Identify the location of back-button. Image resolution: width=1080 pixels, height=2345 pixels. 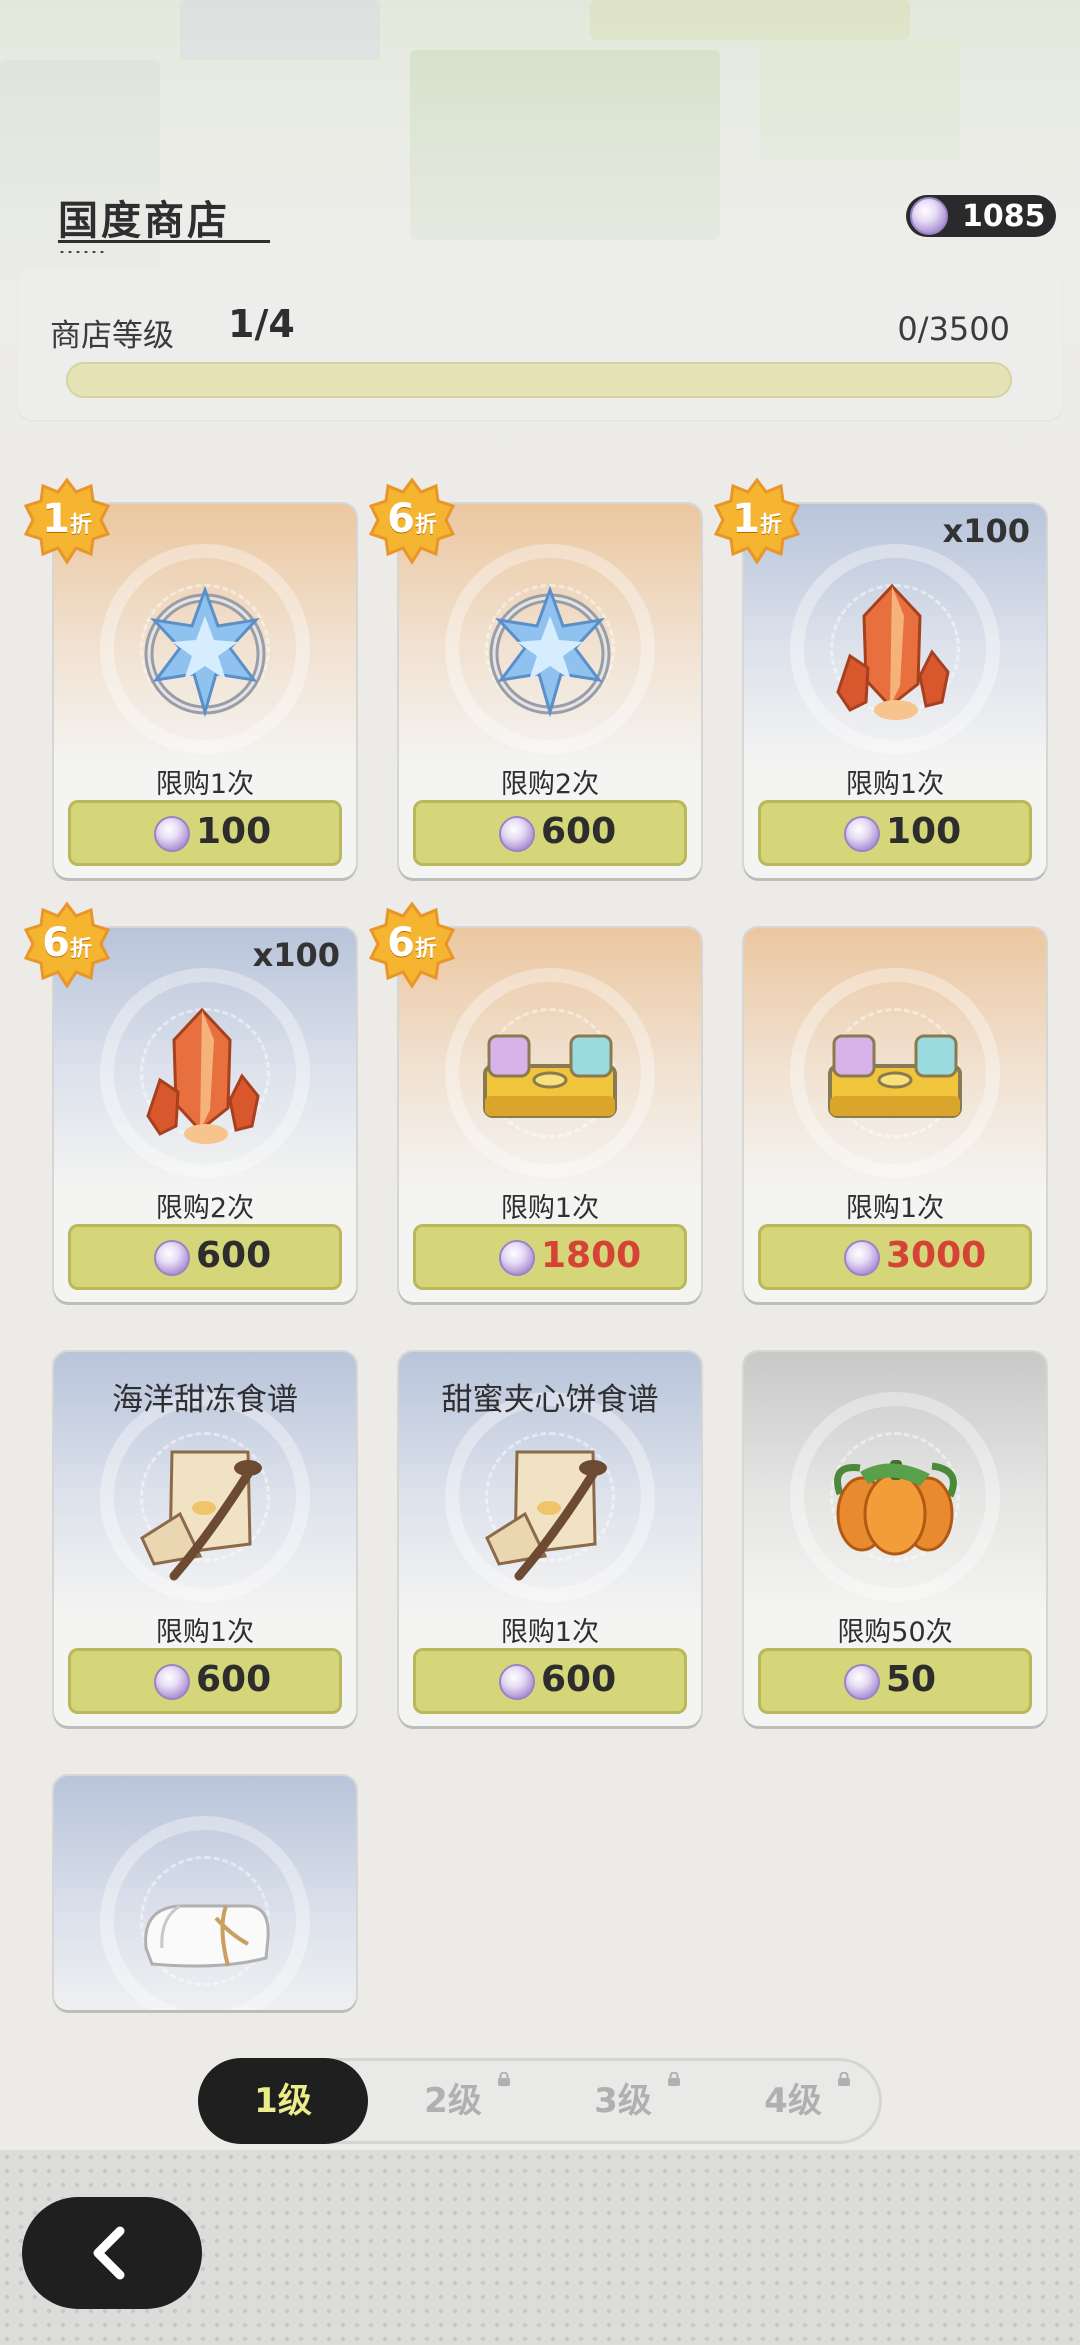
(112, 2253).